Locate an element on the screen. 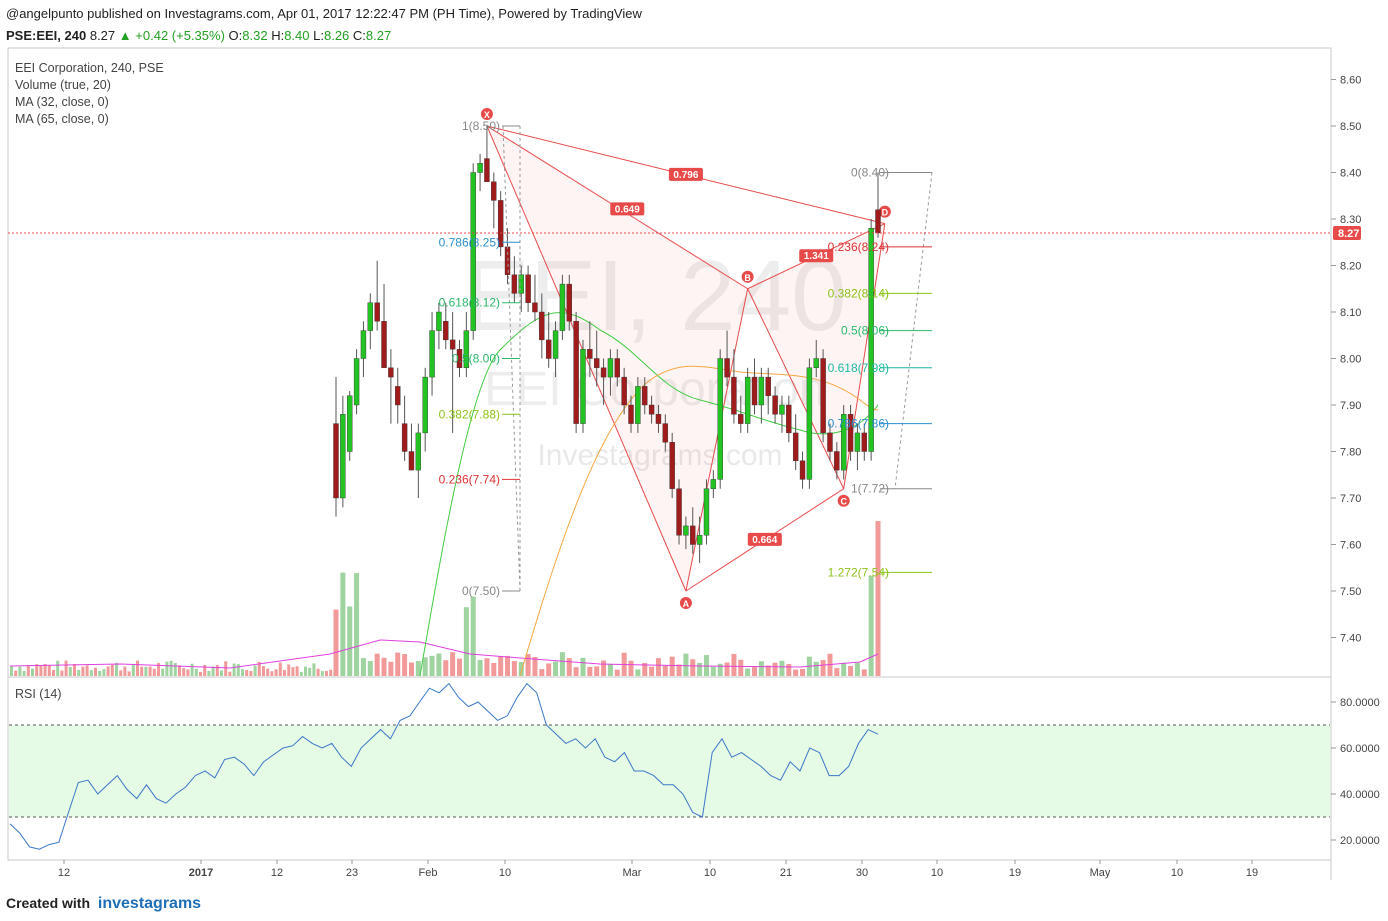 This screenshot has height=921, width=1388. harmonic-point-label: D is located at coordinates (885, 213).